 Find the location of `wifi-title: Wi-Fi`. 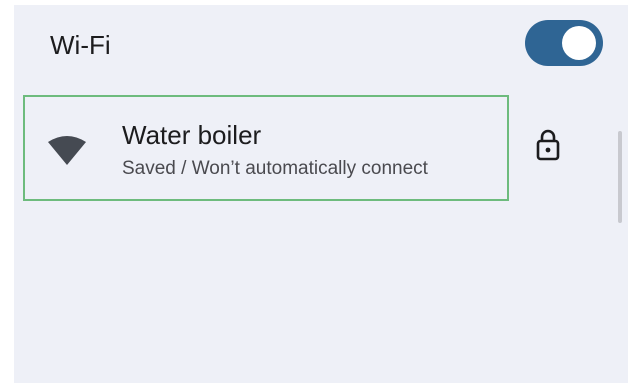

wifi-title: Wi-Fi is located at coordinates (80, 45).